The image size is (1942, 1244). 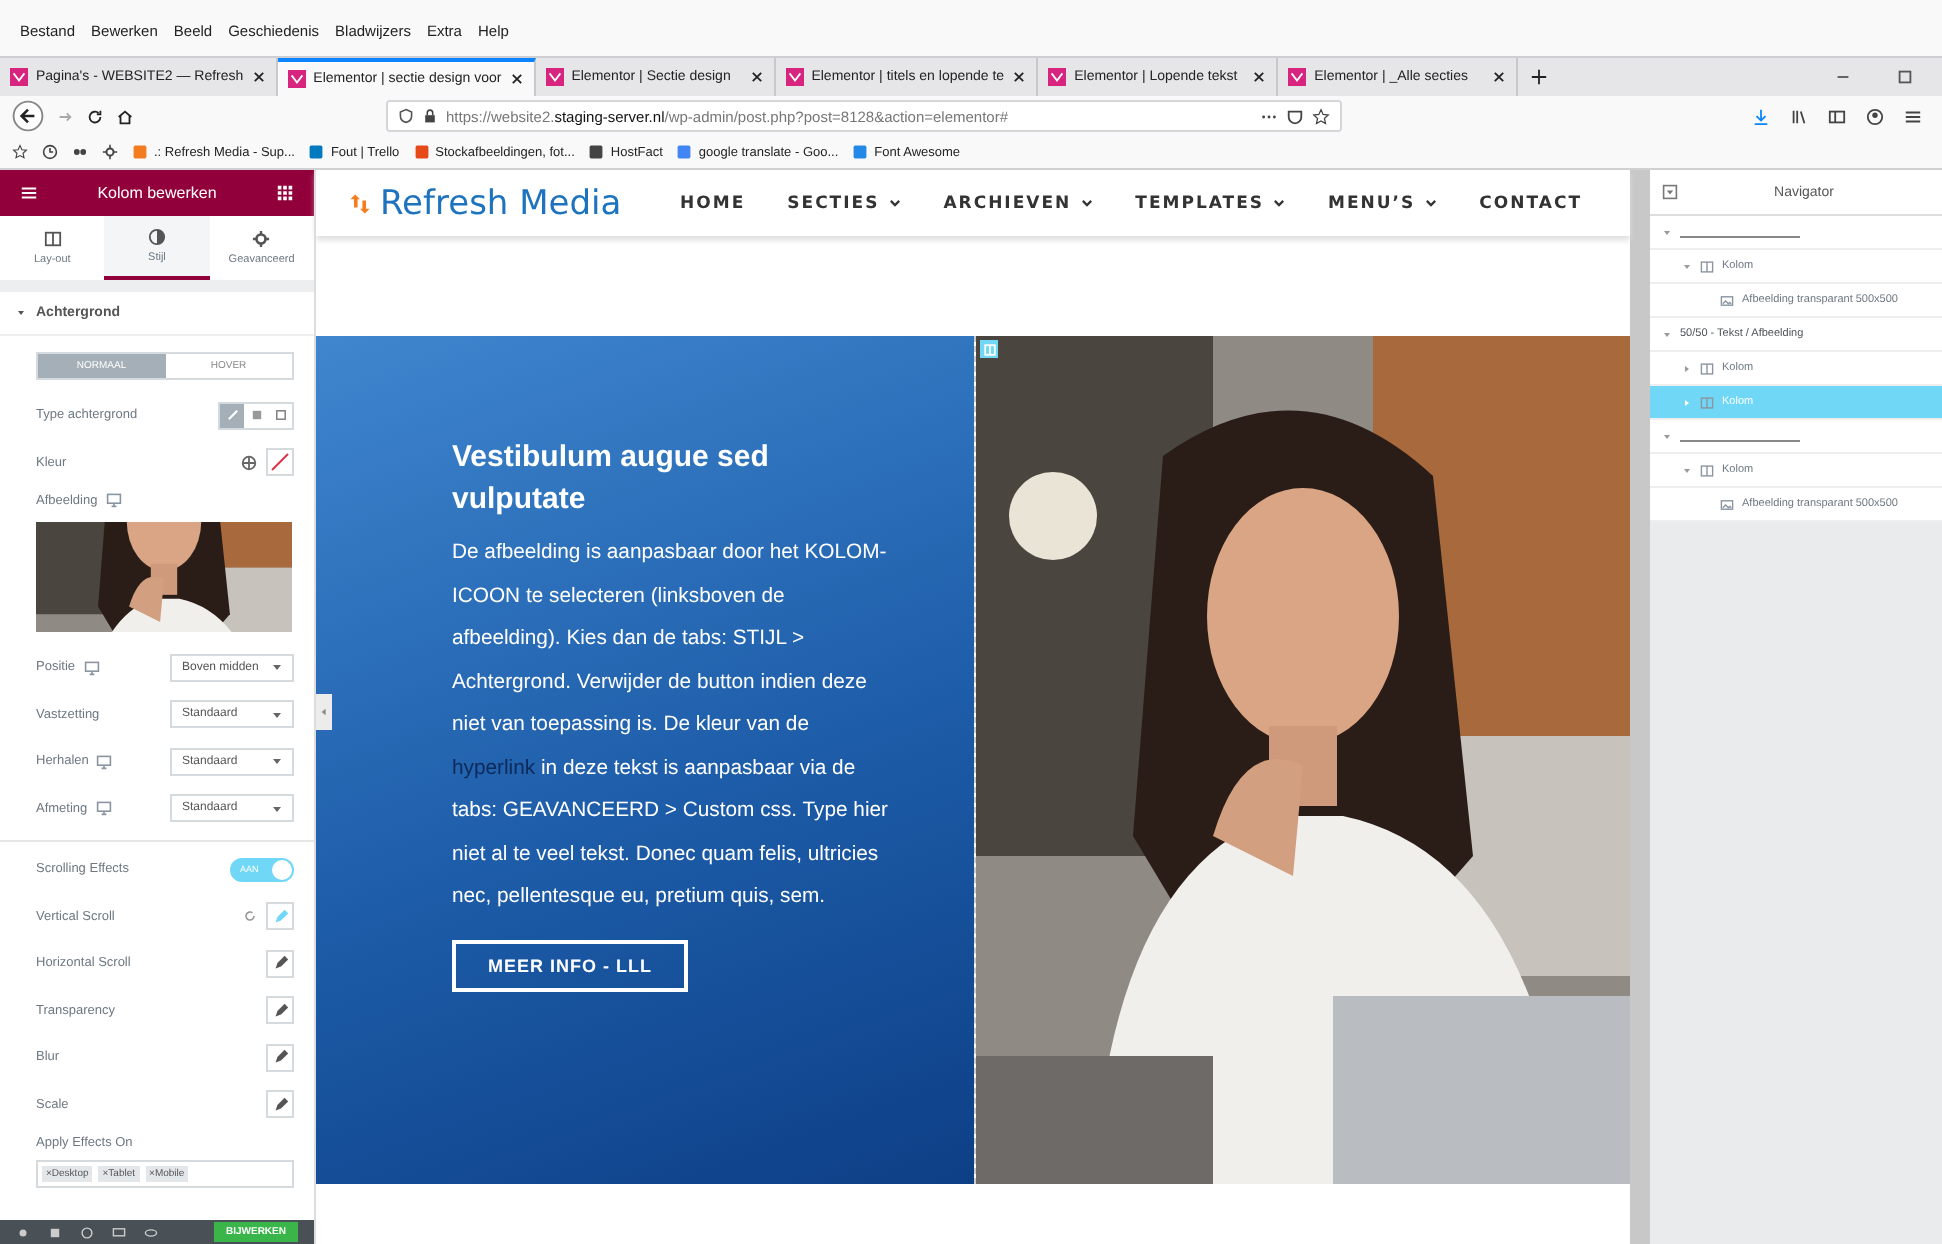 I want to click on shield-icon, so click(x=406, y=116).